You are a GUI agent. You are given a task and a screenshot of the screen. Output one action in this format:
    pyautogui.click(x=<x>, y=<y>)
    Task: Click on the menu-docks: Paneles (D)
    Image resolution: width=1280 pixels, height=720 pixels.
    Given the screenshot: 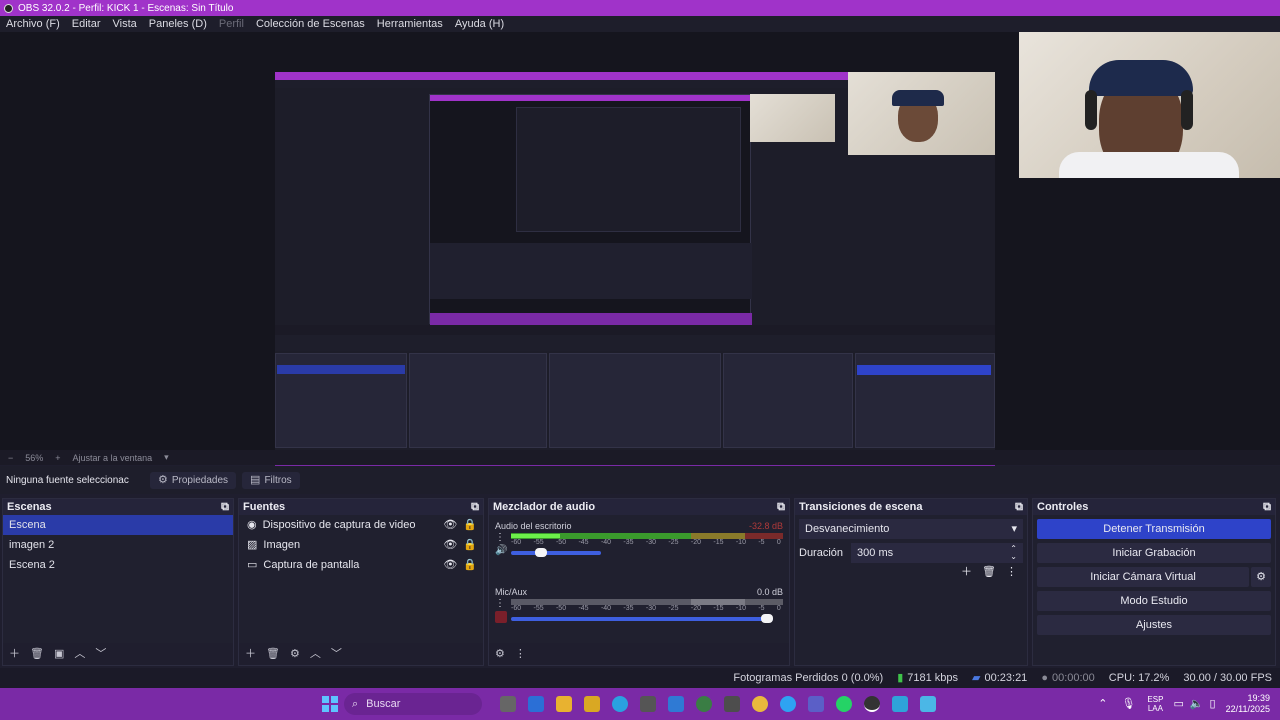 What is the action you would take?
    pyautogui.click(x=178, y=24)
    